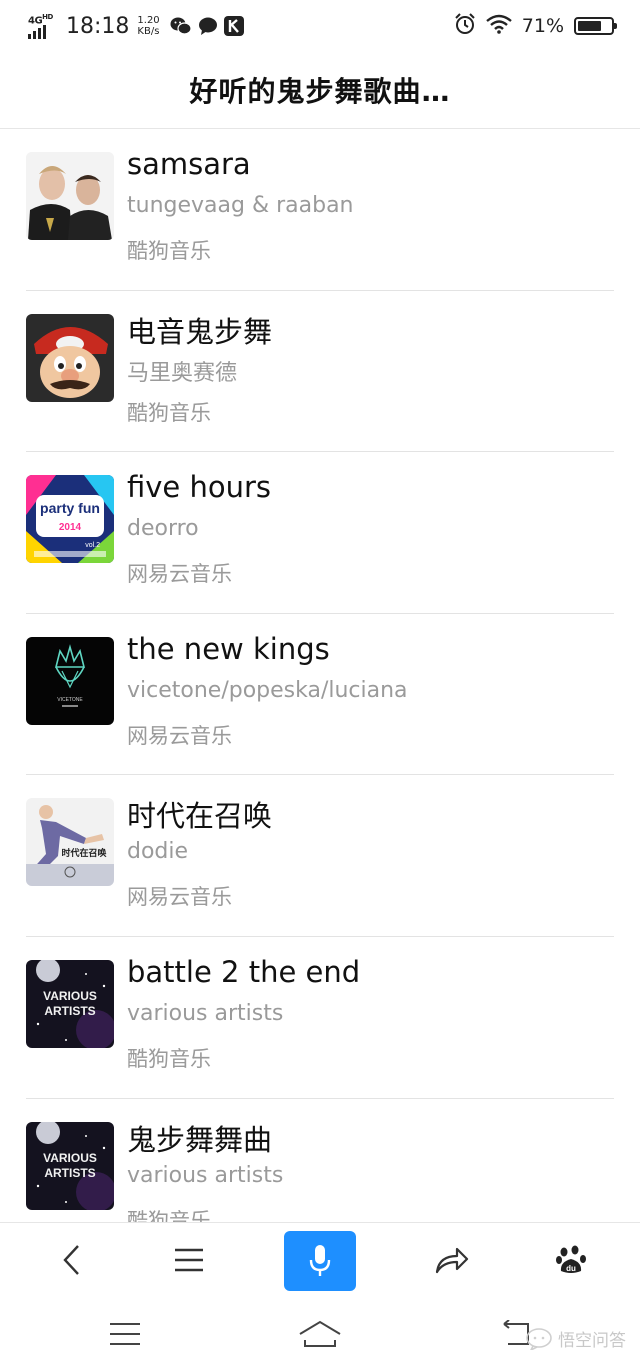 The width and height of the screenshot is (640, 1372). Describe the element at coordinates (244, 971) in the screenshot. I see `song-title: battle 2 the end` at that location.